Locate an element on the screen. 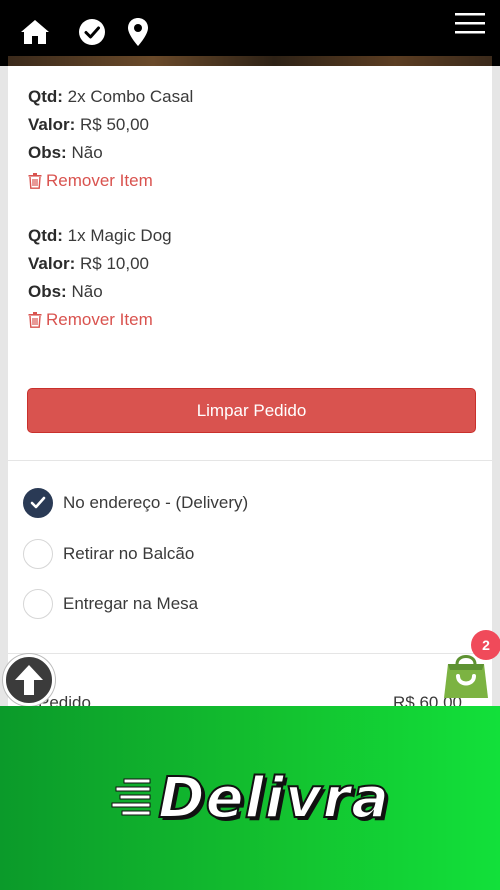  header-image-edge is located at coordinates (250, 61).